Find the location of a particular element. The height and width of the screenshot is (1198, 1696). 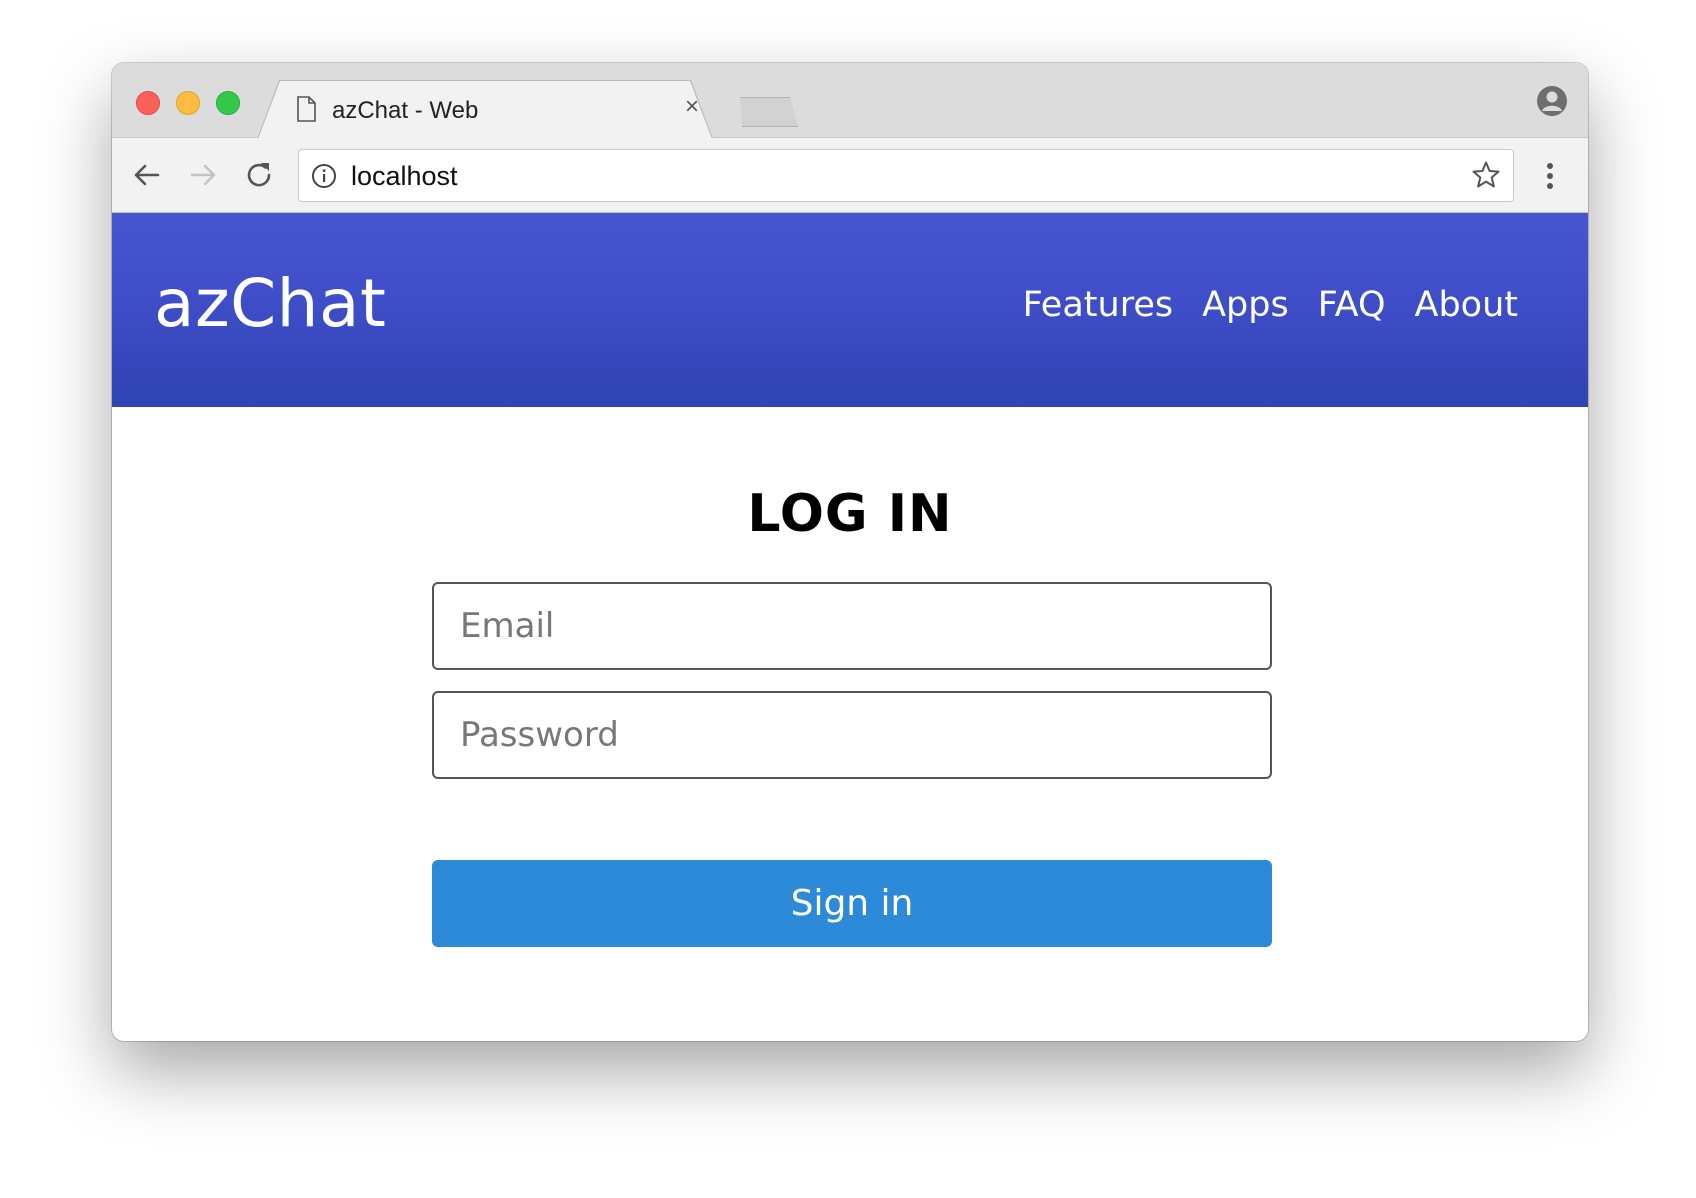

reload-icon is located at coordinates (259, 175).